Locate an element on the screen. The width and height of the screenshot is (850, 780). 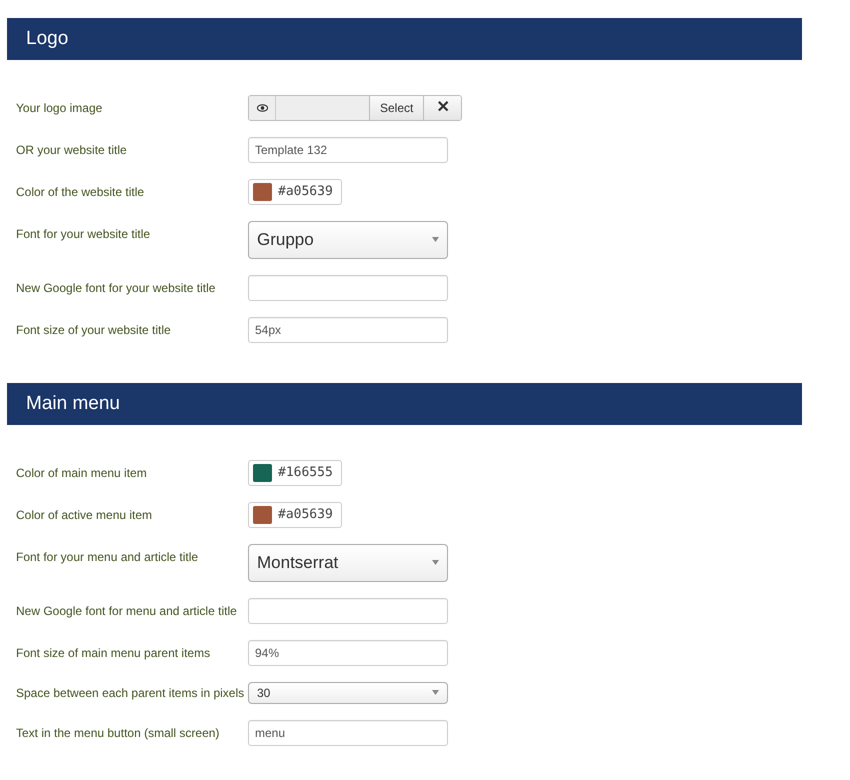
dropdown: Gruppo is located at coordinates (348, 240).